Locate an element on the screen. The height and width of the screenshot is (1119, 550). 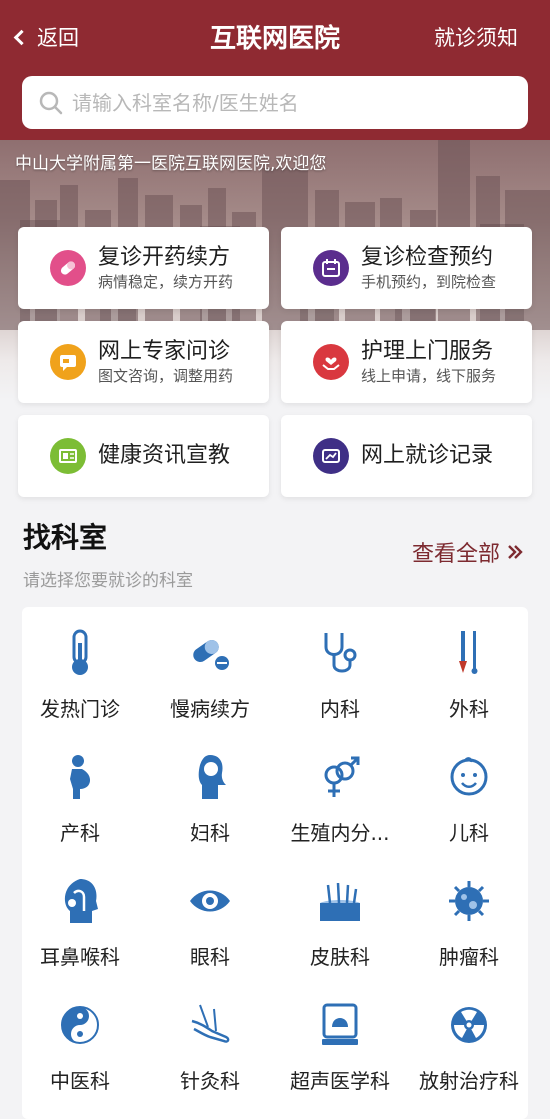
woman-icon is located at coordinates (210, 777).